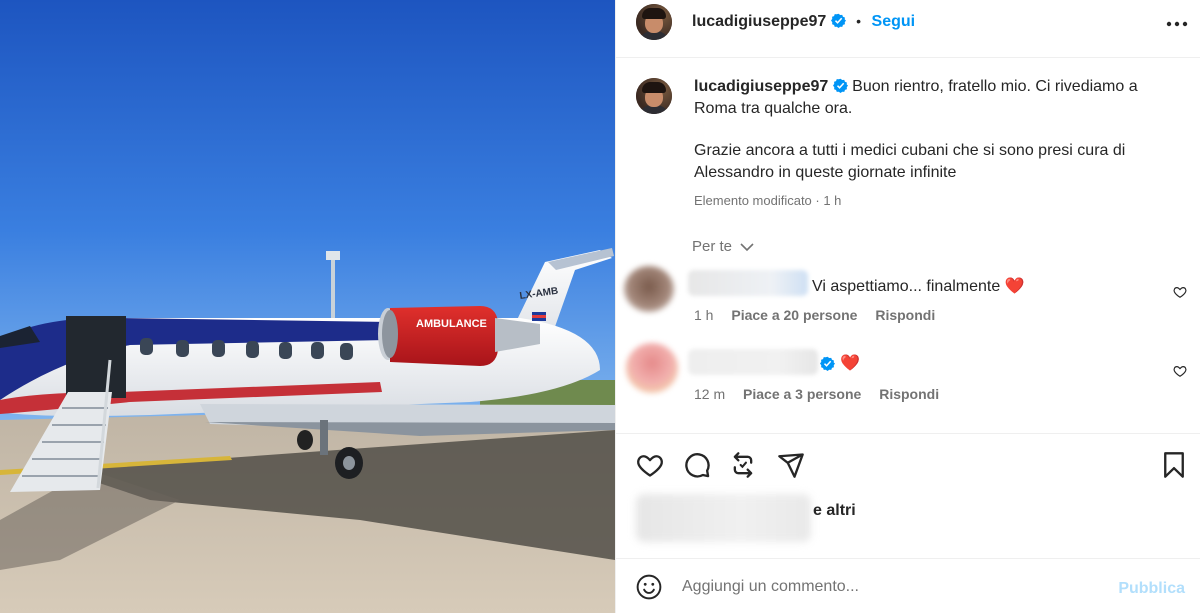 Image resolution: width=1200 pixels, height=613 pixels. I want to click on post-header: lucadigiuseppe97 • Segui, so click(908, 29).